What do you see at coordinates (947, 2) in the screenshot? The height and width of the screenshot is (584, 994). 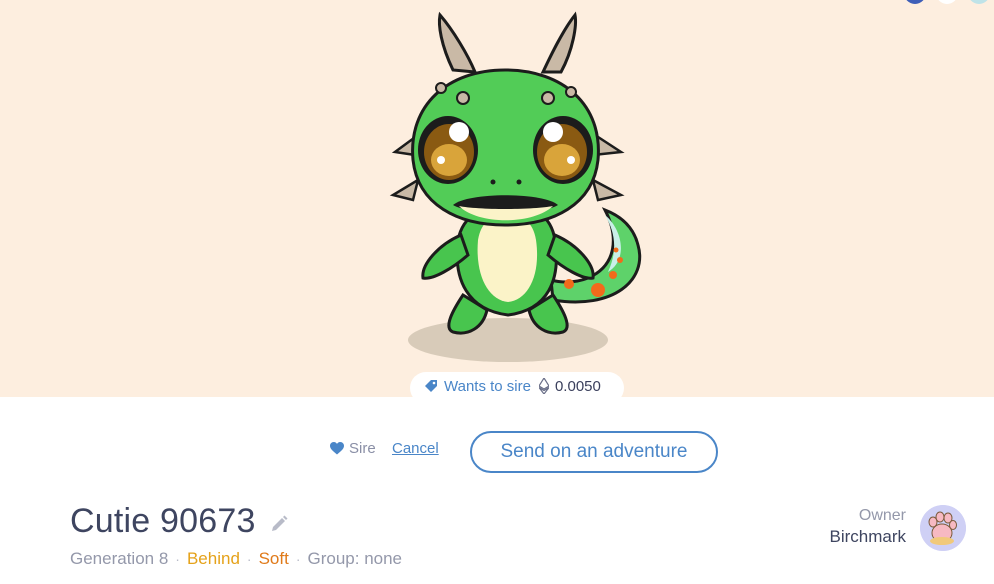 I see `notification-icon` at bounding box center [947, 2].